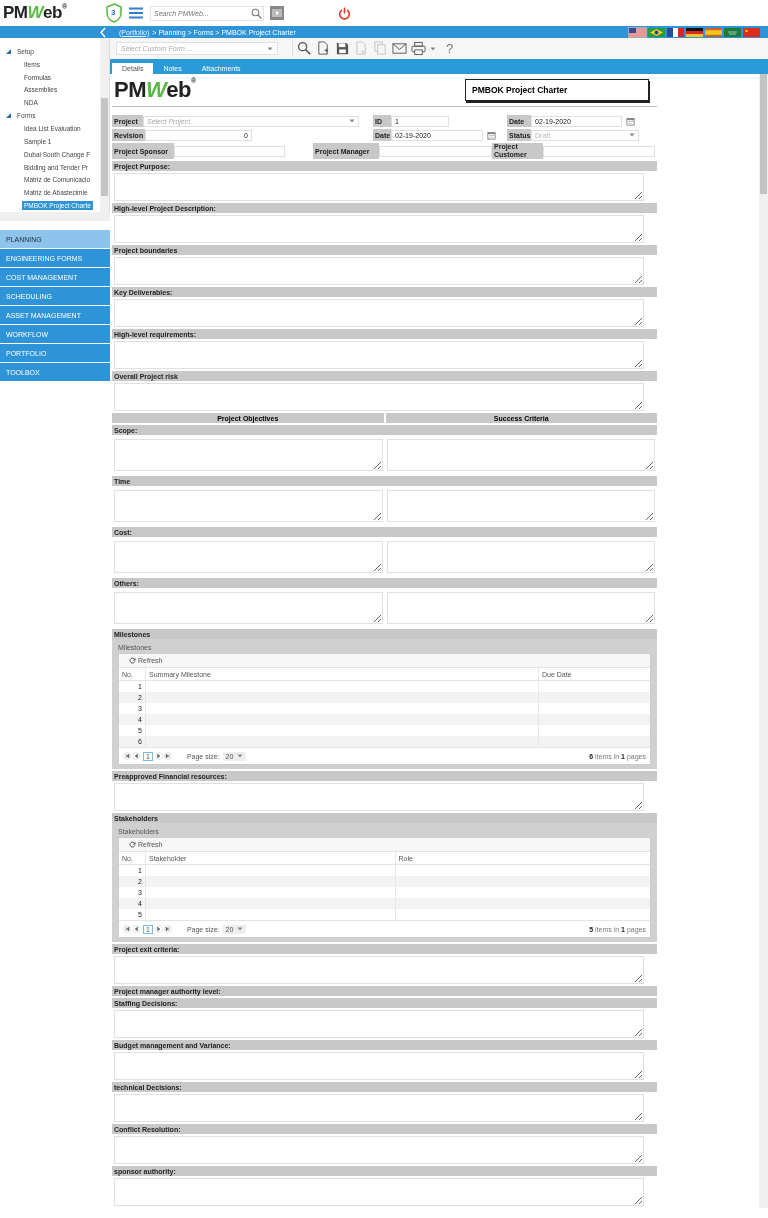  I want to click on back-chevron-icon, so click(103, 32).